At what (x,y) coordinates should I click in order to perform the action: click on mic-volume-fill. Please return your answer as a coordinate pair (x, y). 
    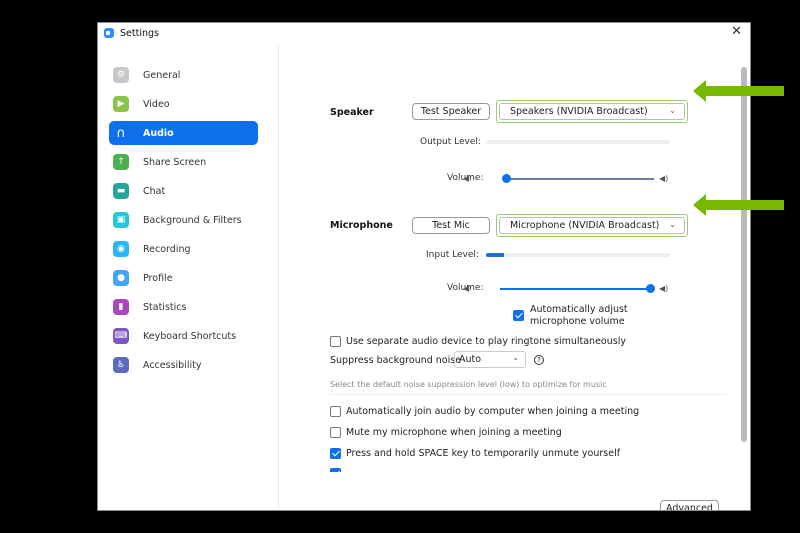
    Looking at the image, I should click on (575, 289).